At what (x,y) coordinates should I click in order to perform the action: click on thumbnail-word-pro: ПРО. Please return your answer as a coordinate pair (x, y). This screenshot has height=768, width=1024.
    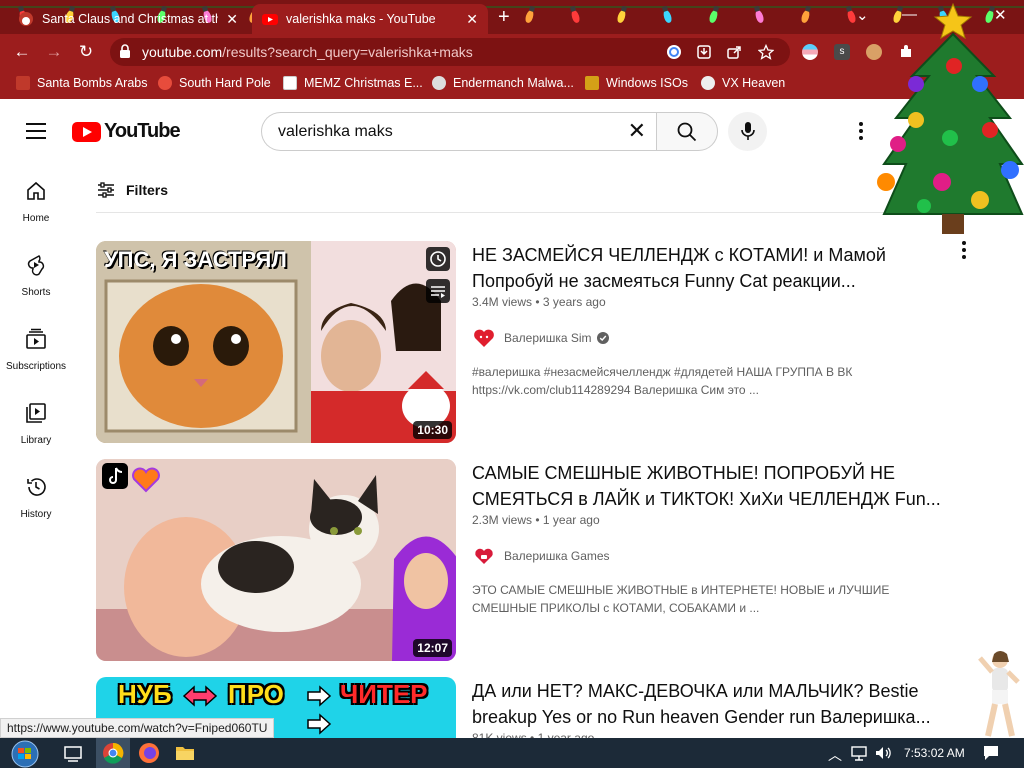
    Looking at the image, I should click on (256, 694).